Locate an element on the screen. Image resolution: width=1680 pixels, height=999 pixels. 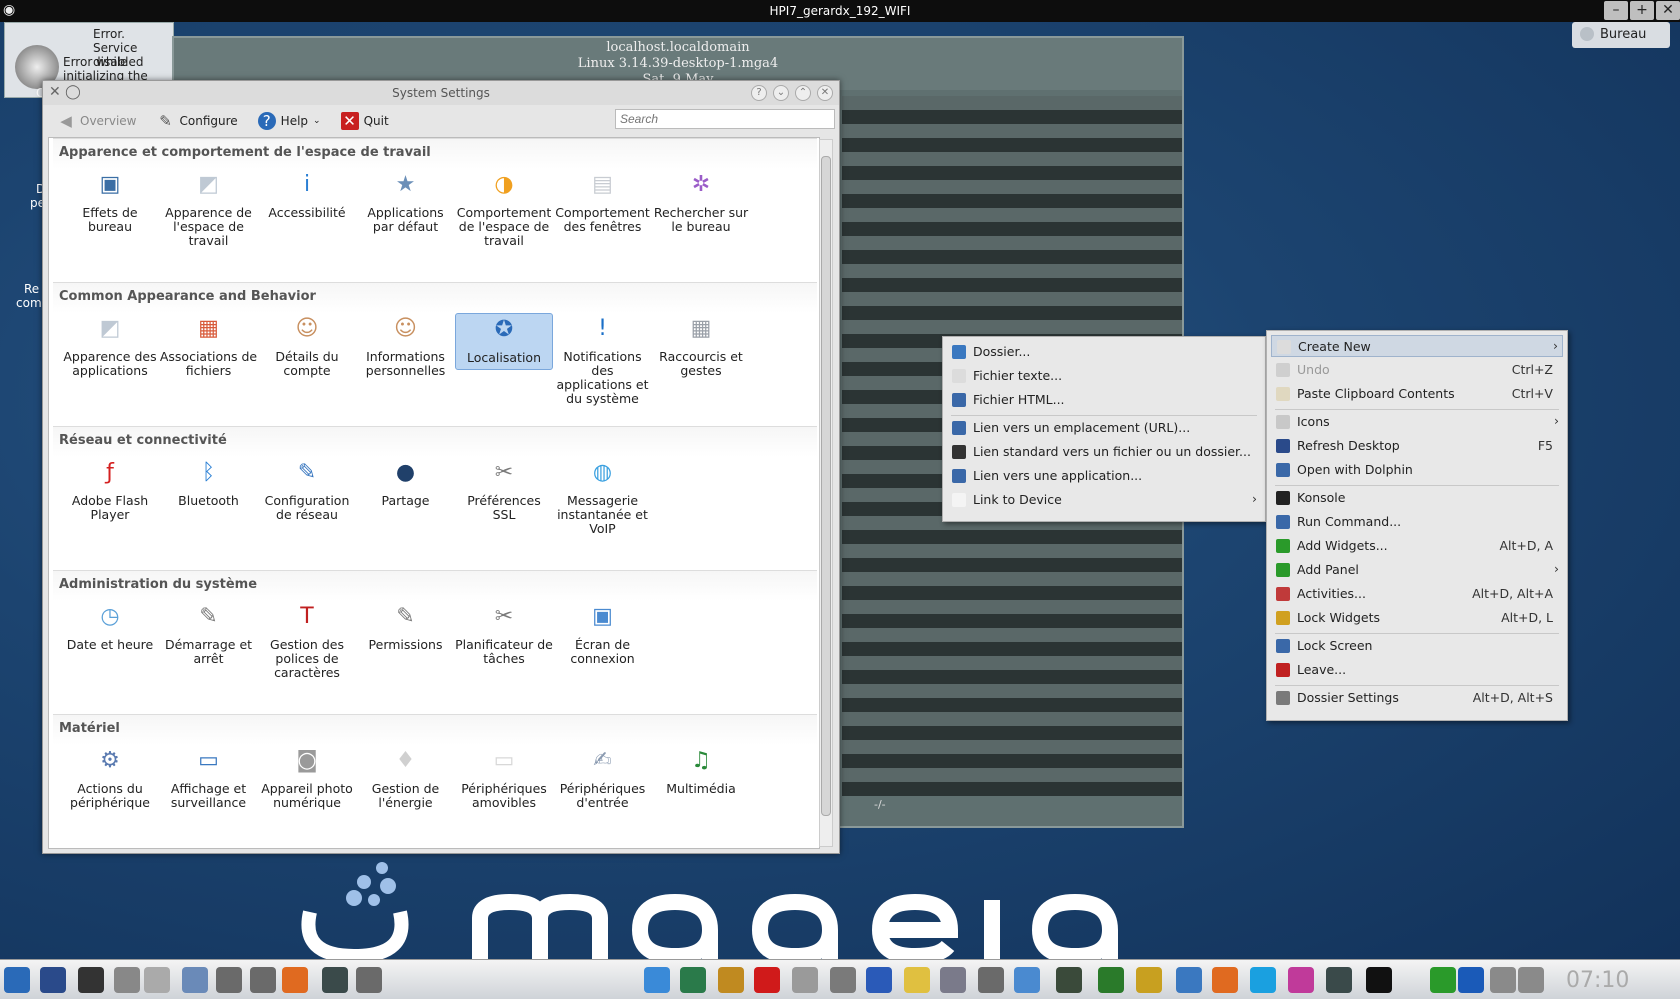
settings-item-removable-devices: ▭ Périphériques amovibles is located at coordinates (504, 777).